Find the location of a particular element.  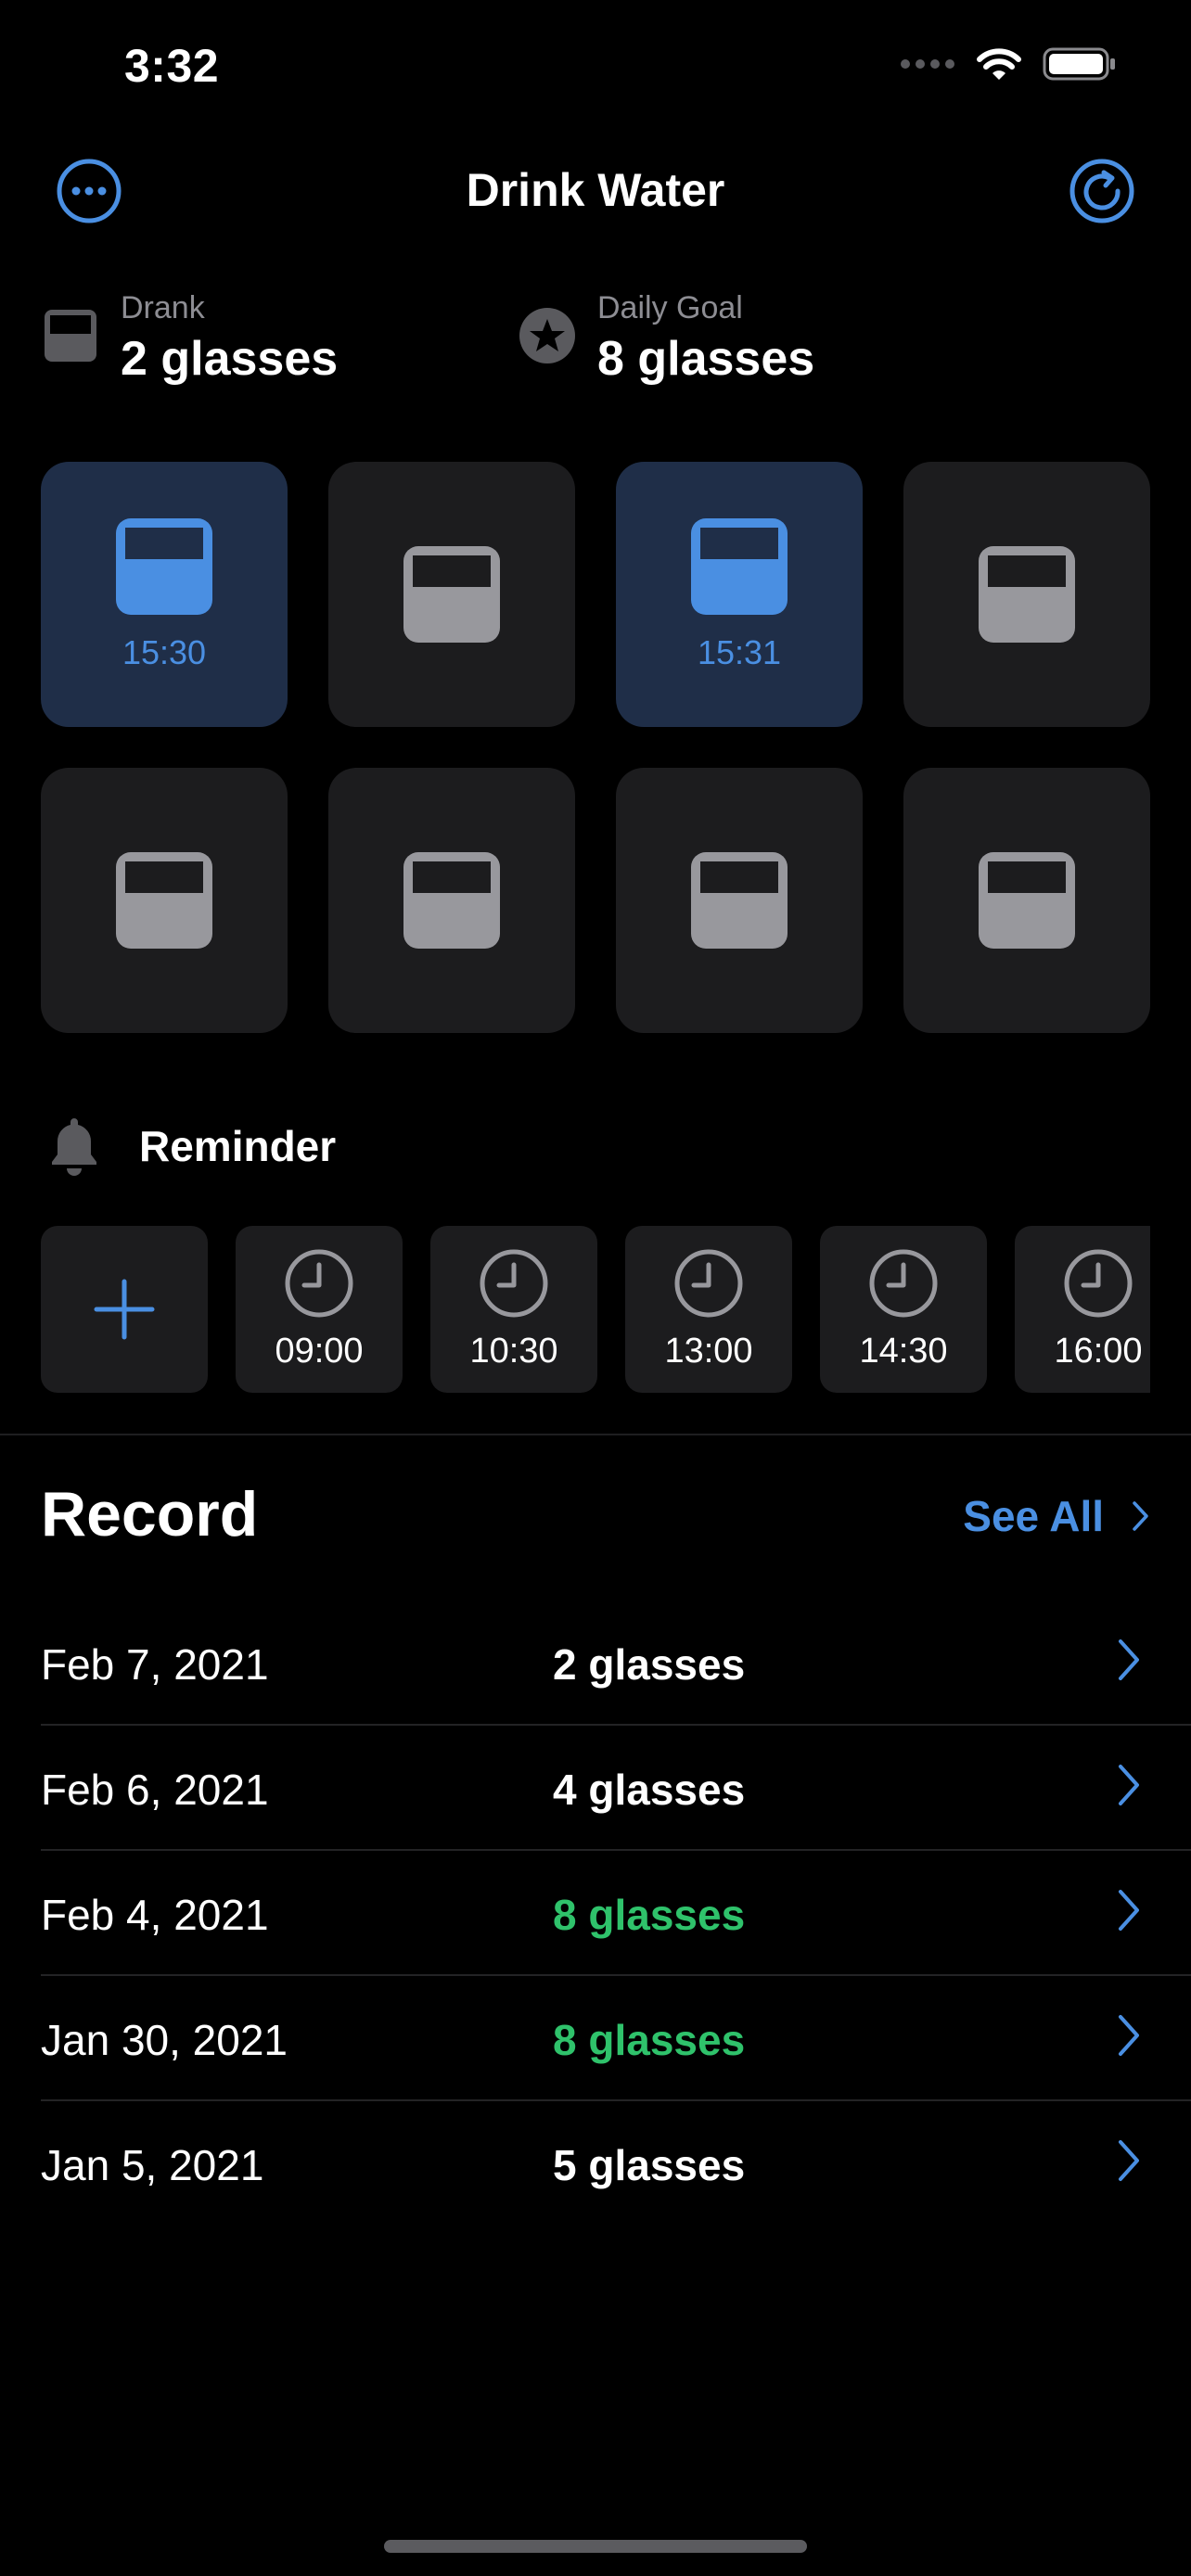

goal-summary: Daily Goal 8 glasses is located at coordinates (666, 339).